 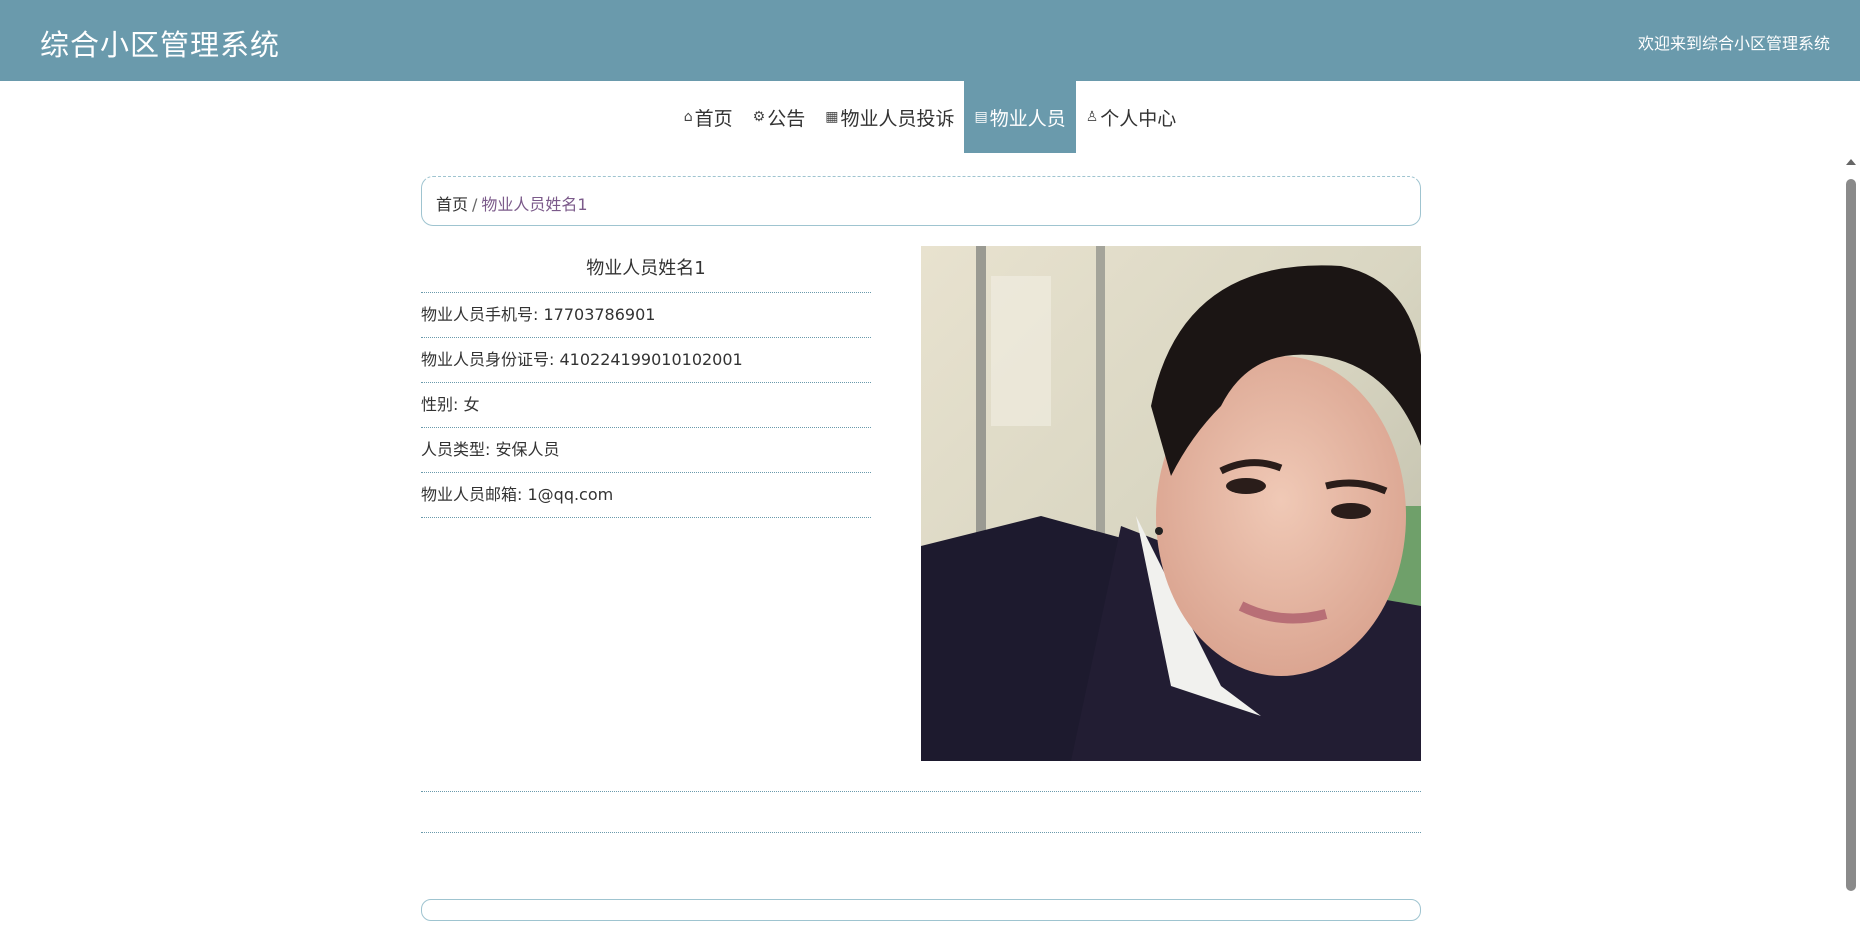 What do you see at coordinates (688, 117) in the screenshot?
I see `home-icon: ⌂` at bounding box center [688, 117].